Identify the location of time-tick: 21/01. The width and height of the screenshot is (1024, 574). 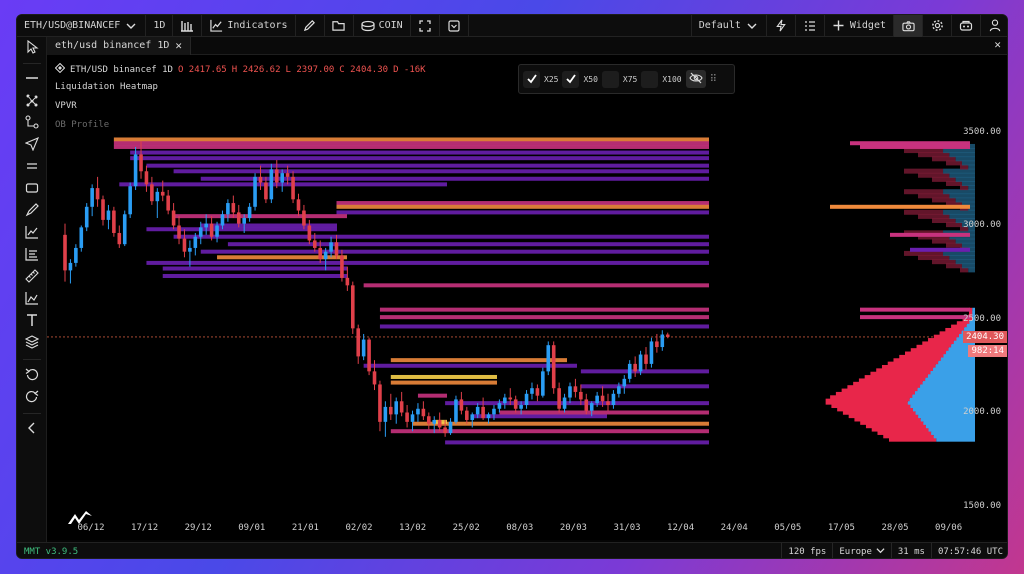
(305, 528).